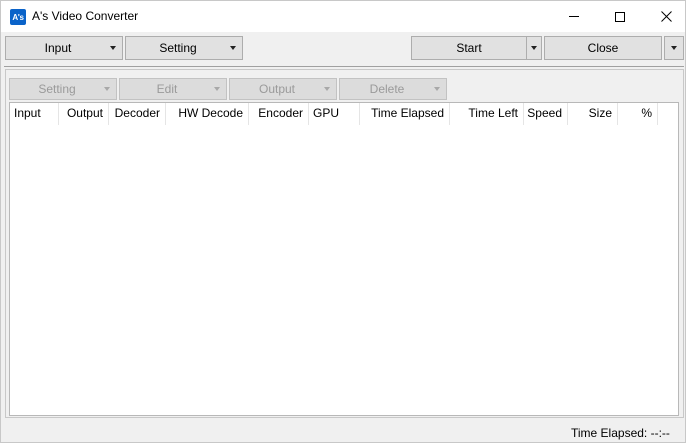 This screenshot has height=443, width=686. I want to click on job-setting-button: Setting, so click(63, 89).